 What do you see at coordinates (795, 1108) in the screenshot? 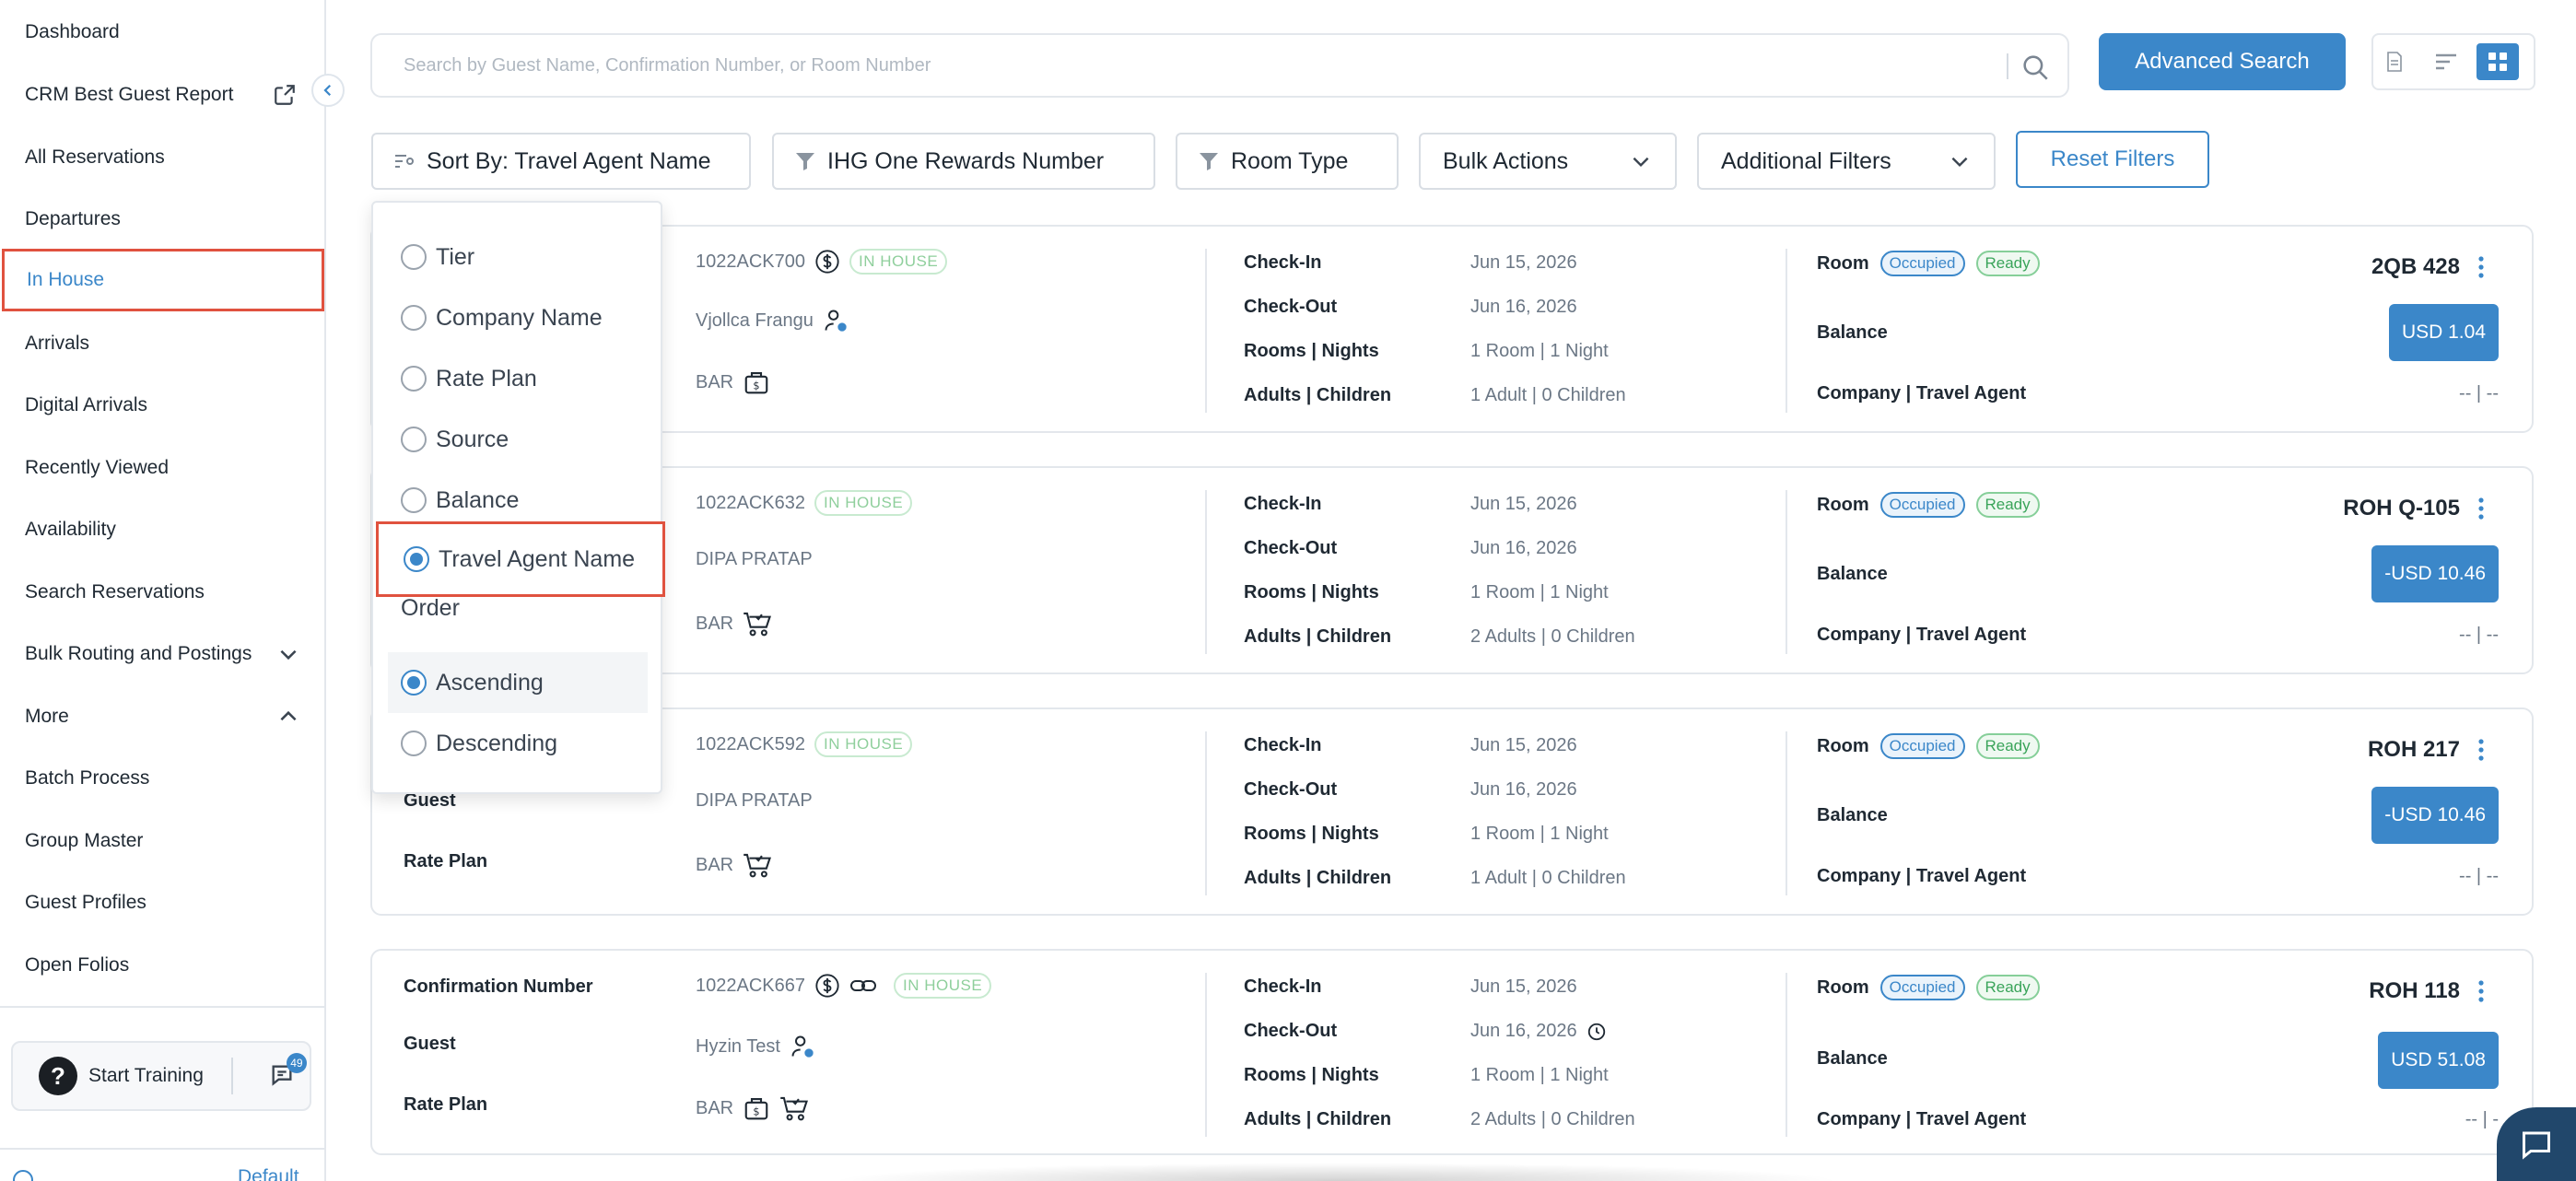
I see `cart-icon` at bounding box center [795, 1108].